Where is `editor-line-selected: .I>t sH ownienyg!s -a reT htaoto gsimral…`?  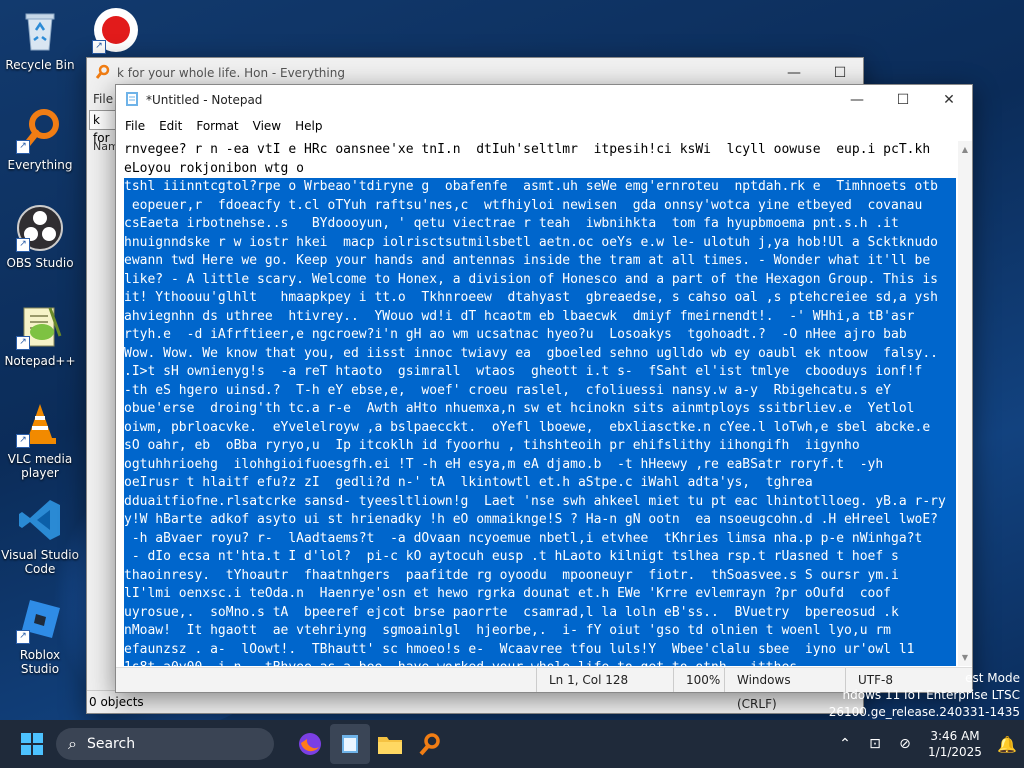 editor-line-selected: .I>t sH ownienyg!s -a reT htaoto gsimral… is located at coordinates (540, 372).